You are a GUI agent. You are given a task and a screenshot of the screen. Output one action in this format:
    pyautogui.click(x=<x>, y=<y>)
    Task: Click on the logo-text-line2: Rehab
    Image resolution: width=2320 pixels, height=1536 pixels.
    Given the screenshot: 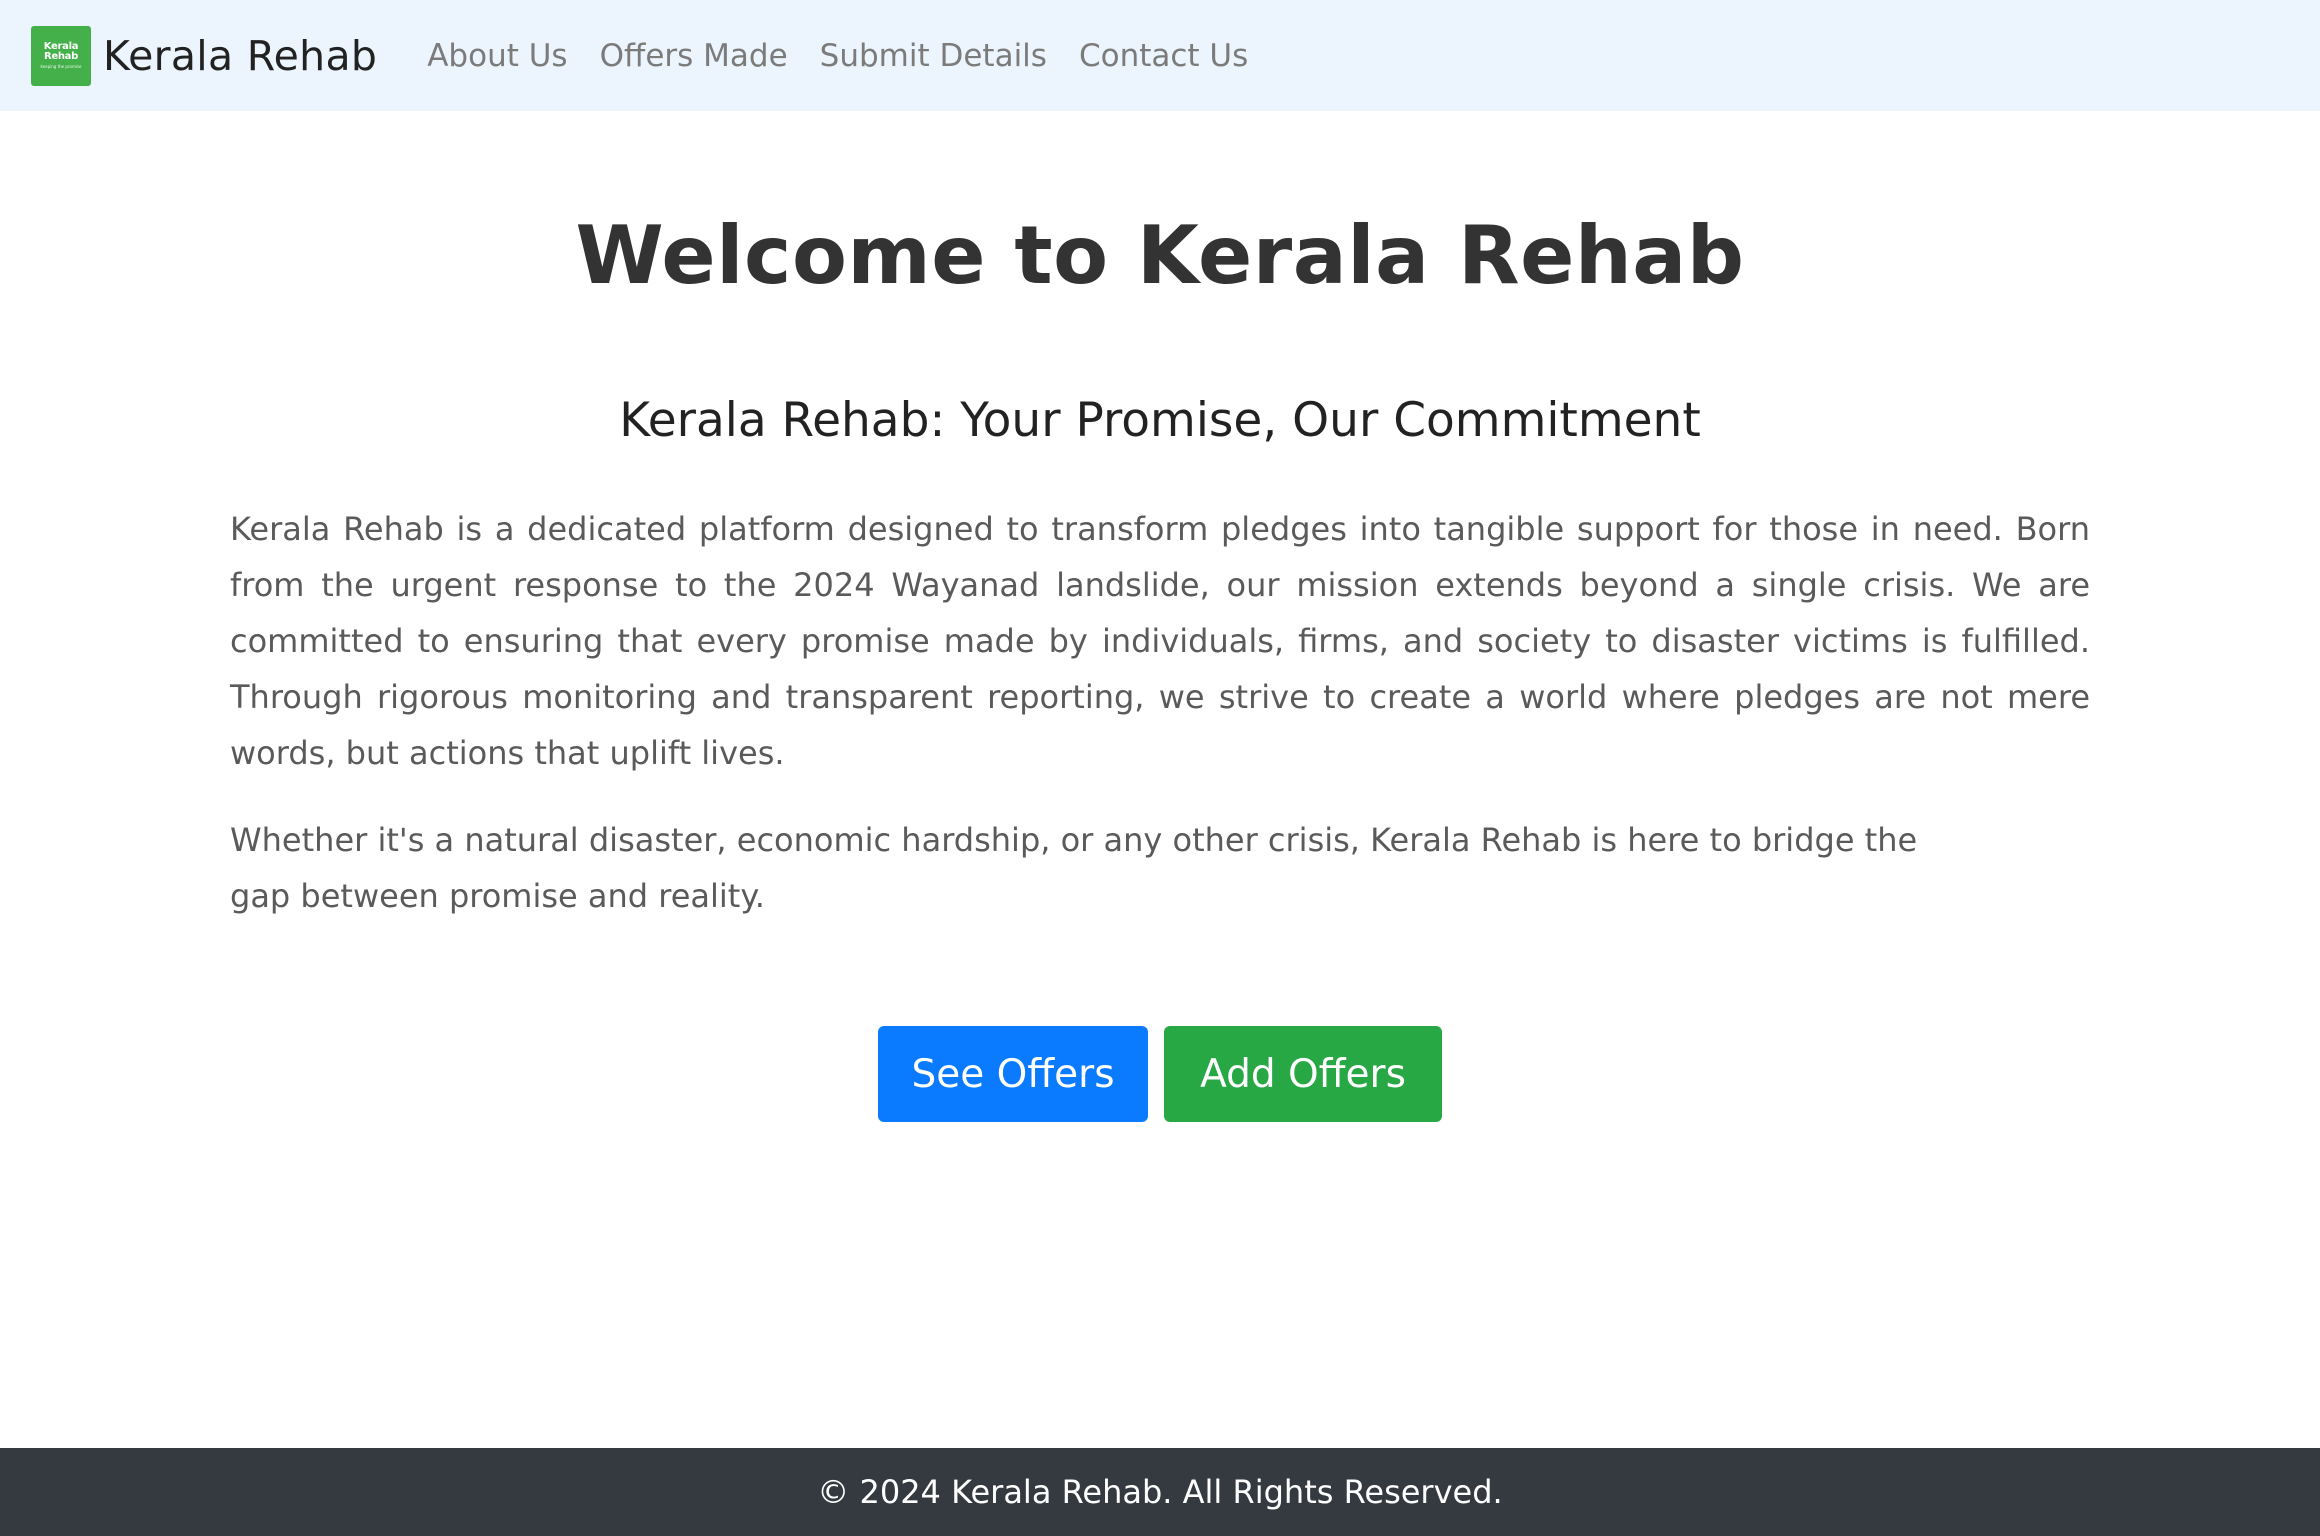 What is the action you would take?
    pyautogui.click(x=60, y=56)
    